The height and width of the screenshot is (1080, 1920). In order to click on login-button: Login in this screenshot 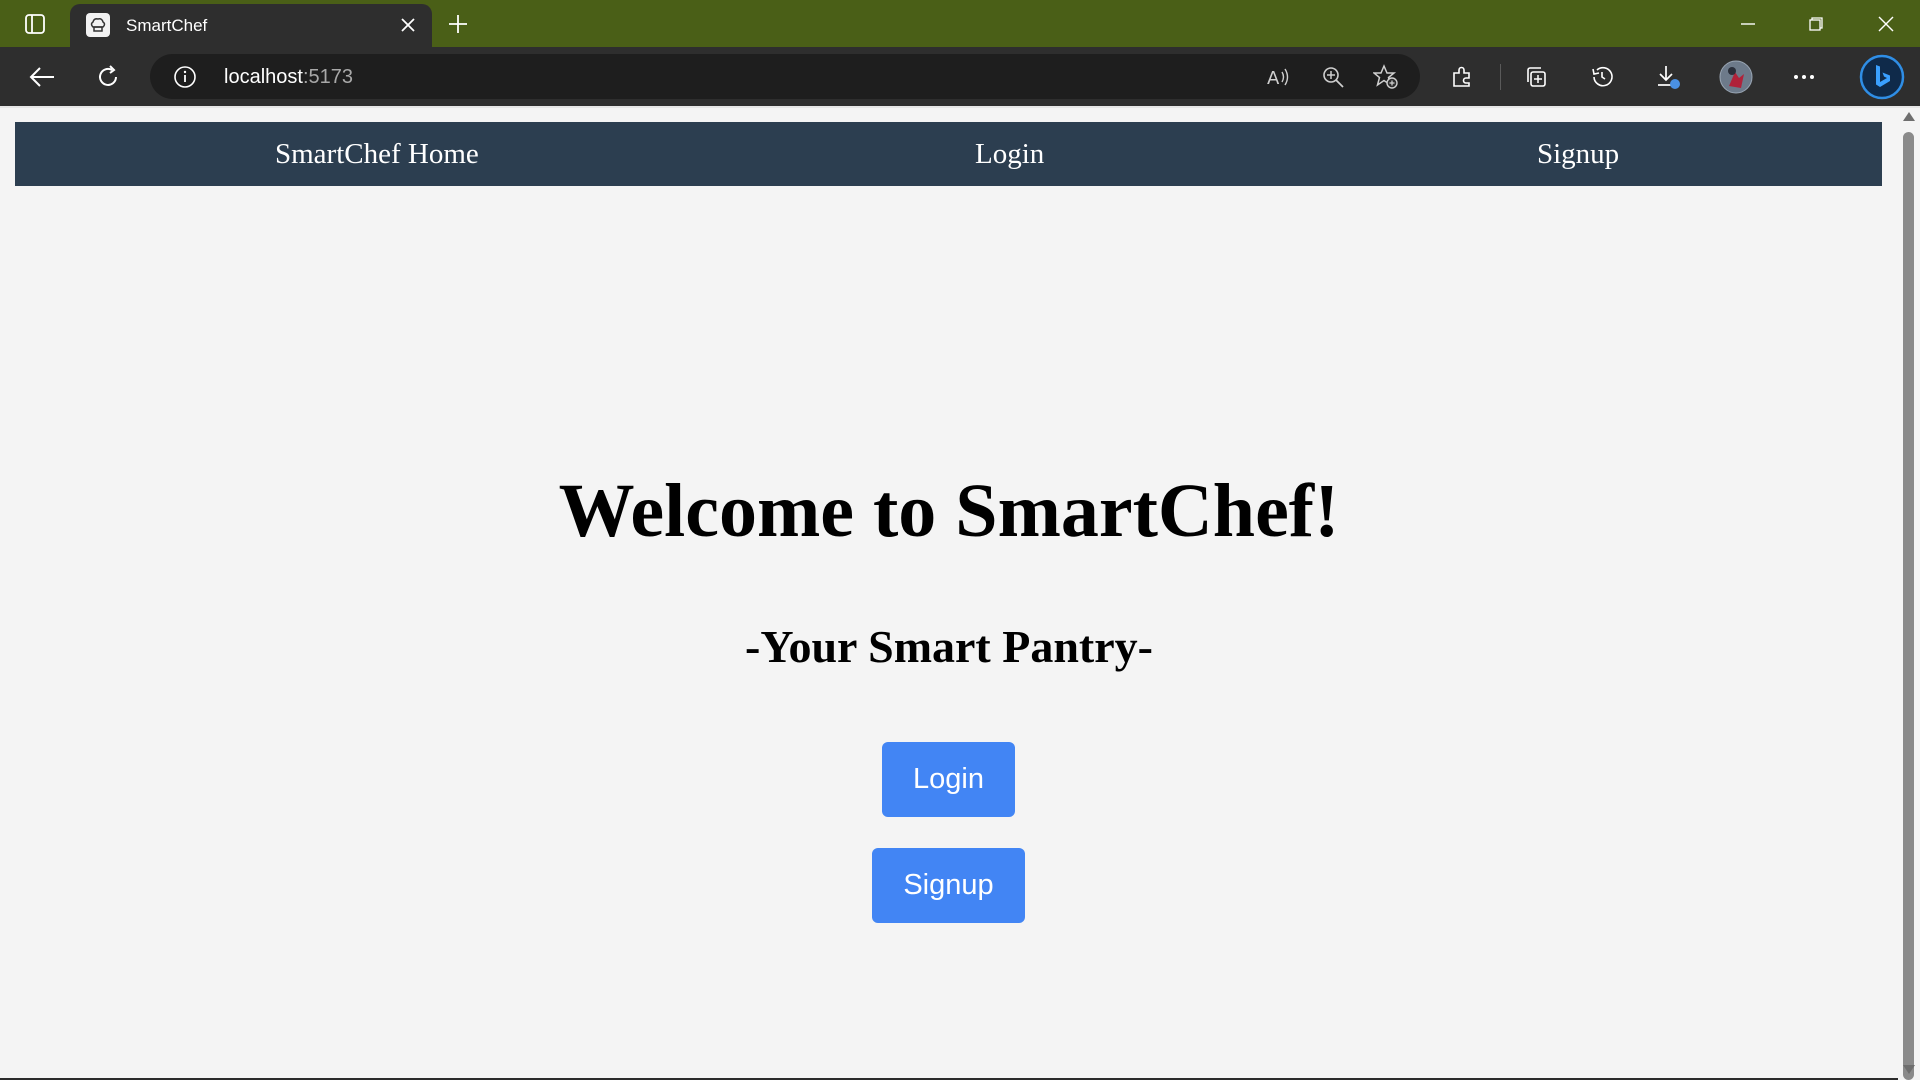, I will do `click(948, 779)`.